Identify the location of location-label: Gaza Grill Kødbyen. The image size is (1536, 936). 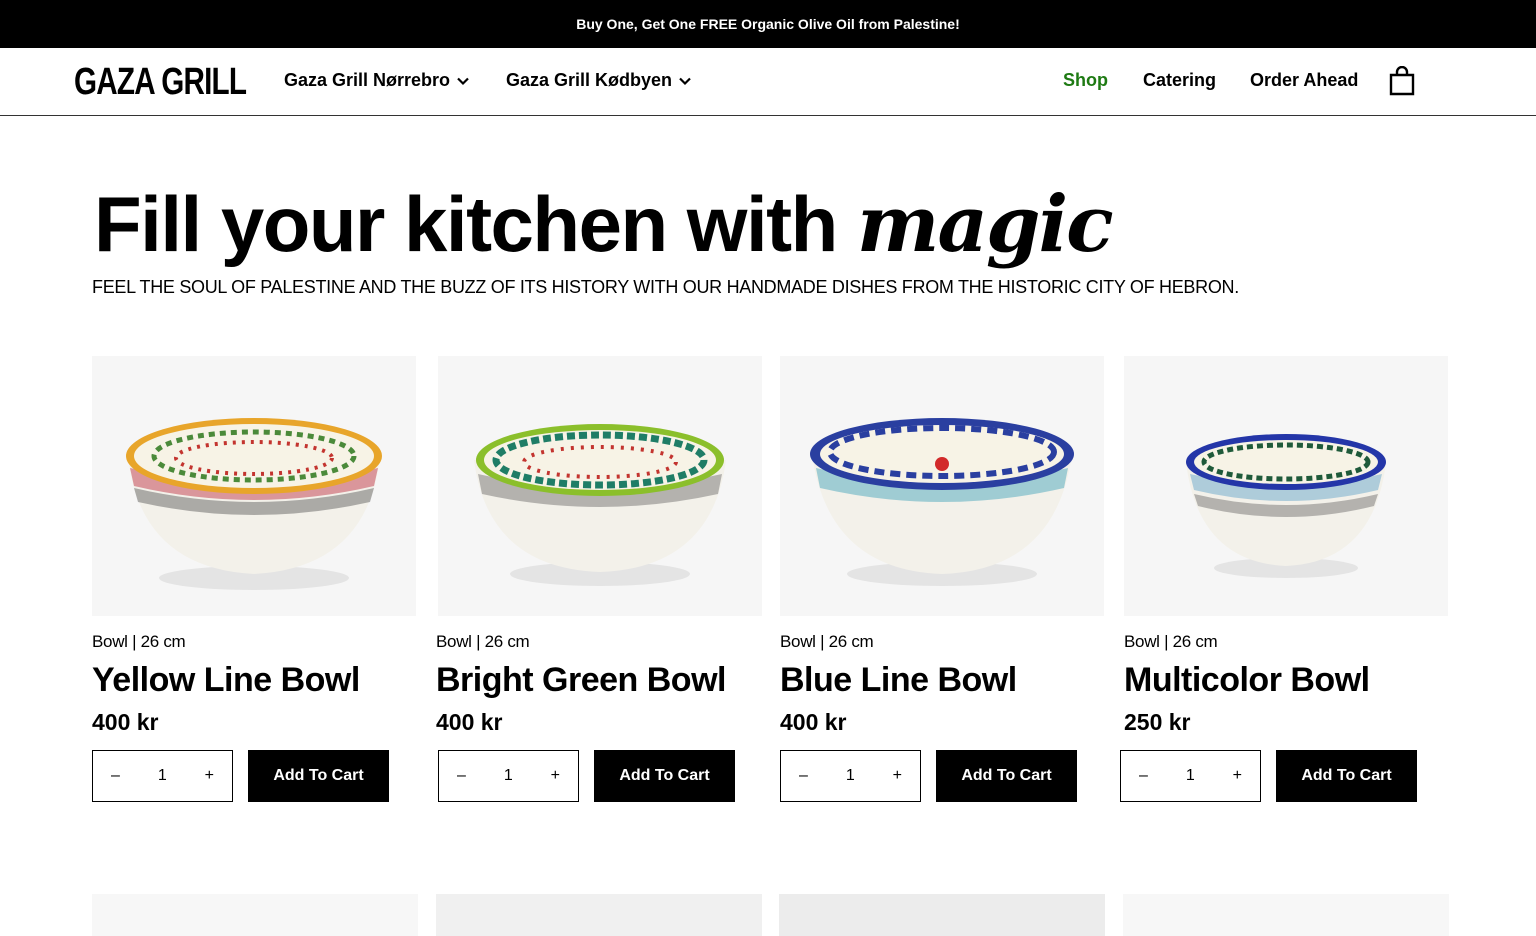
(589, 80).